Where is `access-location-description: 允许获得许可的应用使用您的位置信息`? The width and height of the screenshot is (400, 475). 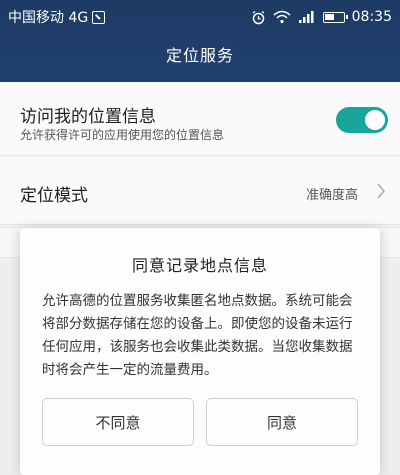 access-location-description: 允许获得许可的应用使用您的位置信息 is located at coordinates (122, 135).